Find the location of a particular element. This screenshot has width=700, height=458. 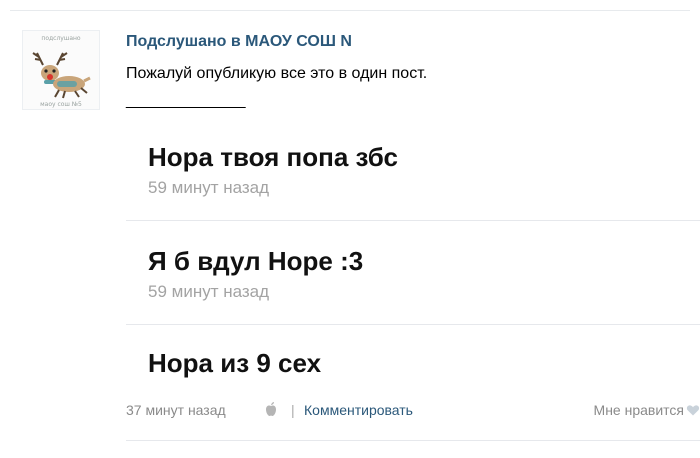

heart-icon is located at coordinates (693, 410).